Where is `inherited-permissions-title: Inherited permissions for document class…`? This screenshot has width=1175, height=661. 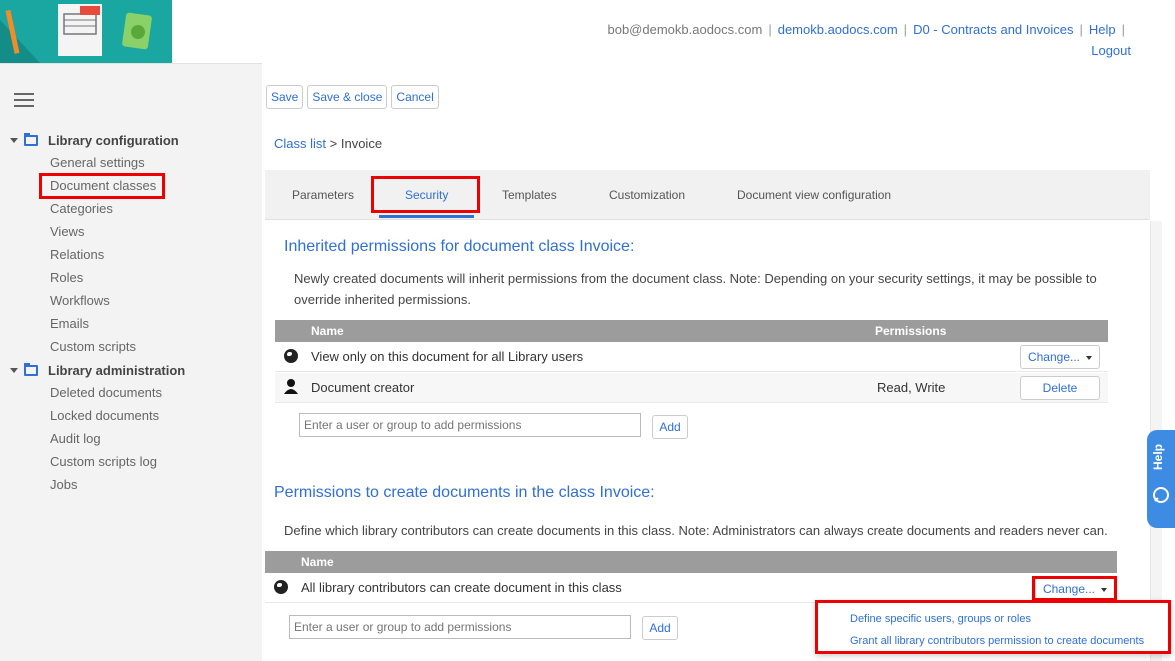
inherited-permissions-title: Inherited permissions for document class… is located at coordinates (459, 246).